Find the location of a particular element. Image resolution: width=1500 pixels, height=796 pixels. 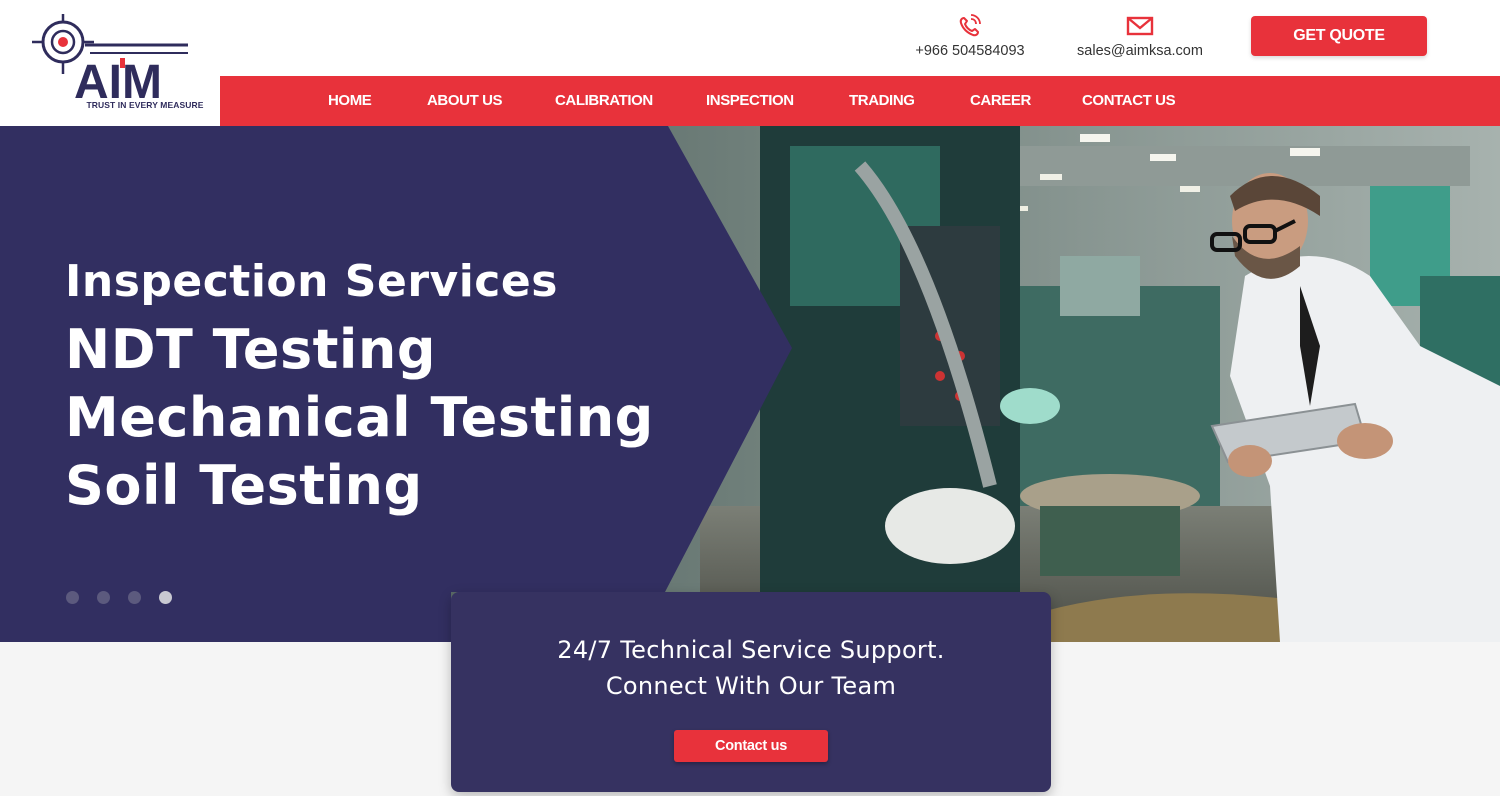

get-quote-button: GET QUOTE is located at coordinates (1339, 36).